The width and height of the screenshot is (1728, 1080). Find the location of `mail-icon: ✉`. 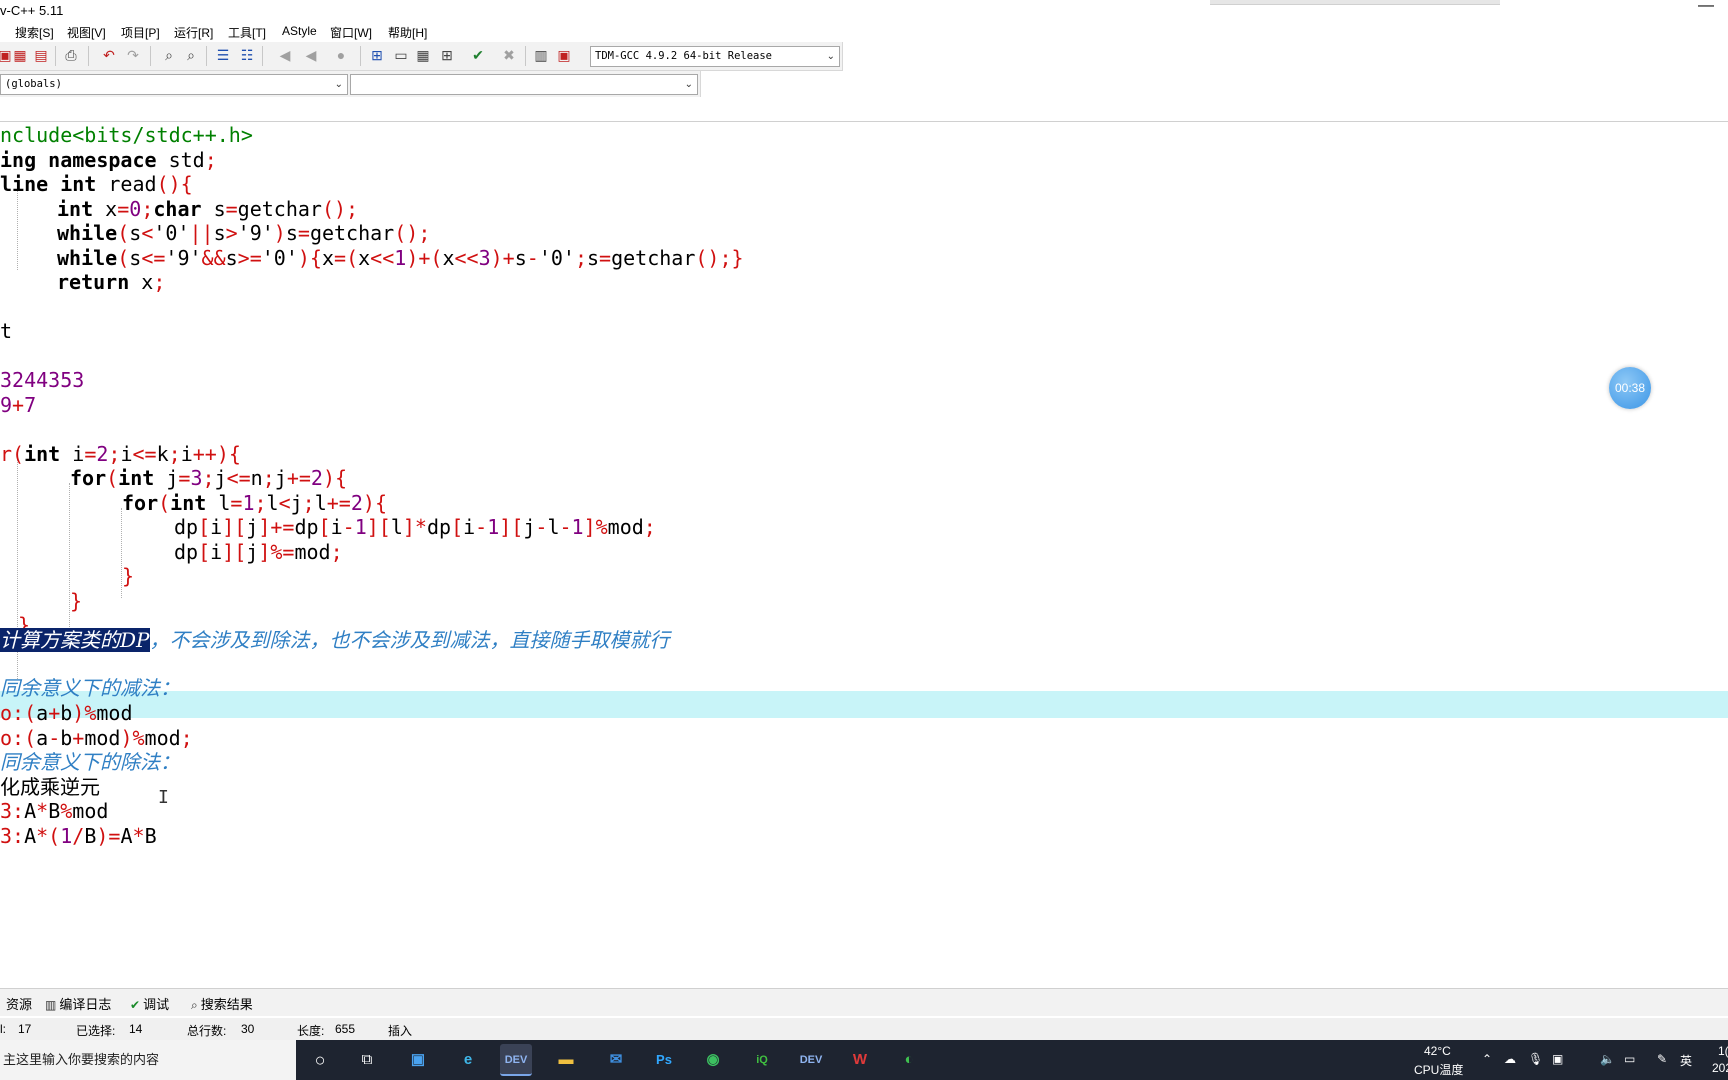

mail-icon: ✉ is located at coordinates (616, 1060).